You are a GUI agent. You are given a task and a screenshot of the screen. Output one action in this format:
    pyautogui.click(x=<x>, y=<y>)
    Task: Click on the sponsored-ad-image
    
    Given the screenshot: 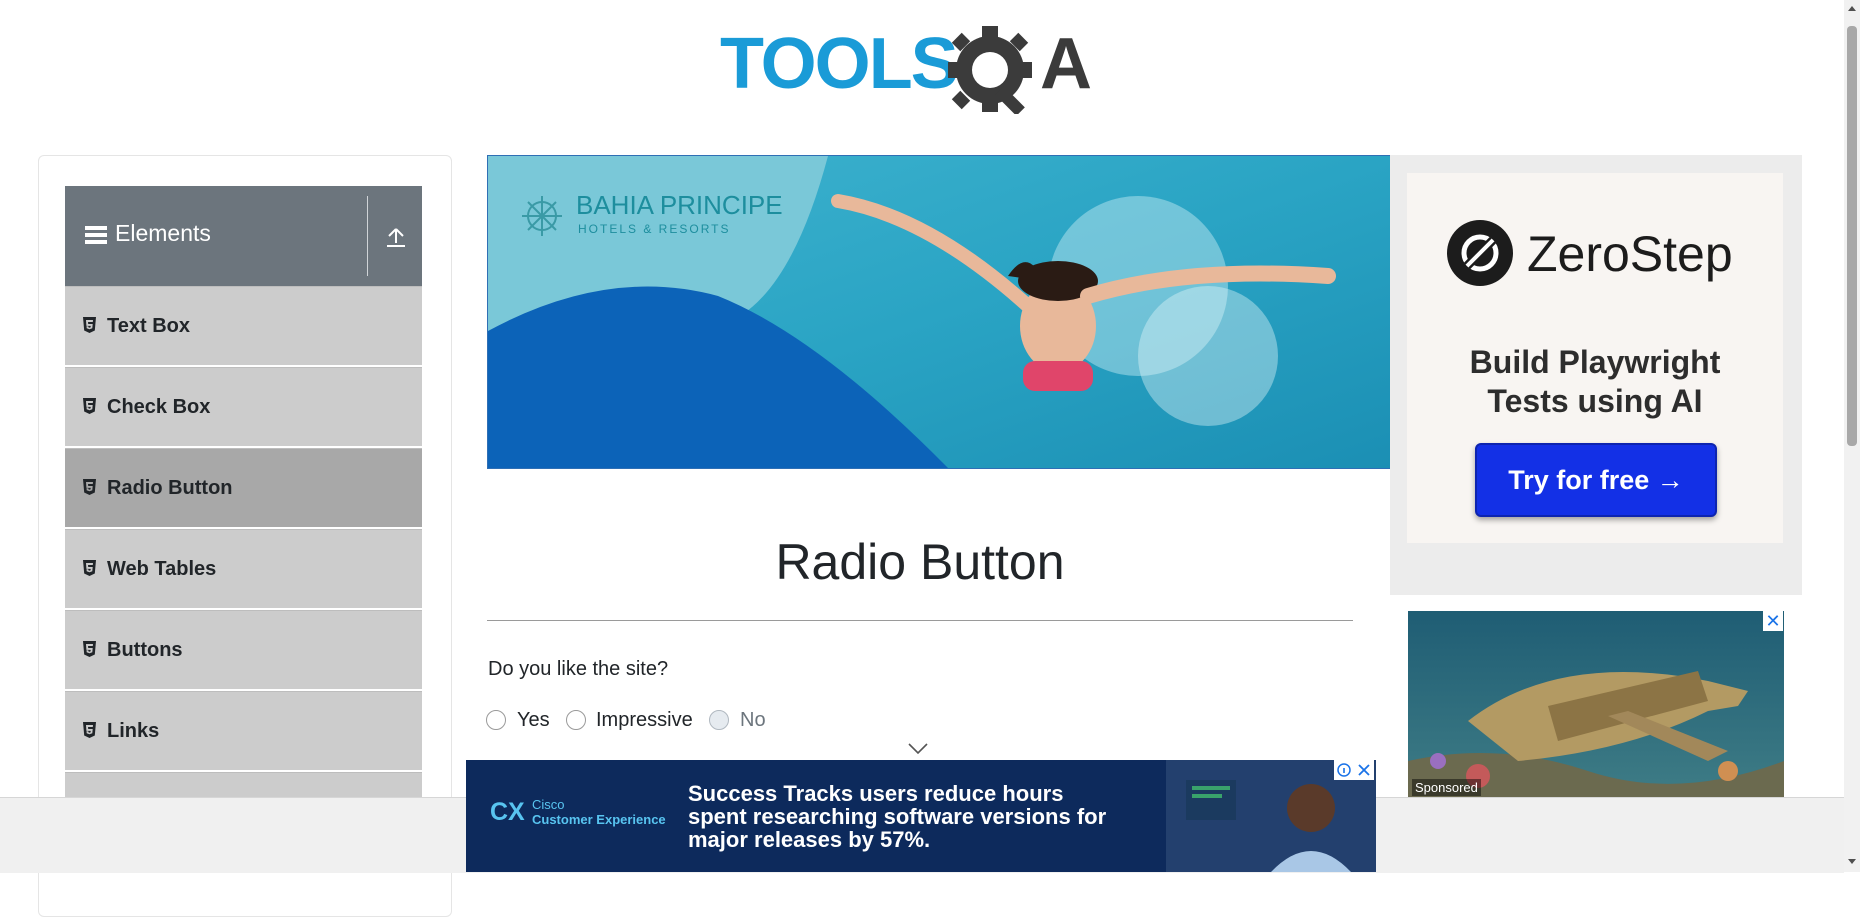 What is the action you would take?
    pyautogui.click(x=1596, y=706)
    